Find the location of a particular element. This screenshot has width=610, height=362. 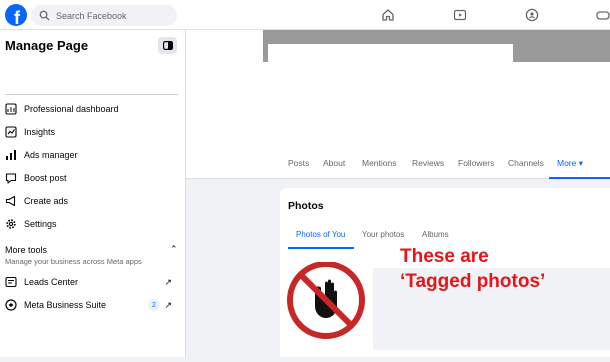

sidebar-divider is located at coordinates (91, 94).